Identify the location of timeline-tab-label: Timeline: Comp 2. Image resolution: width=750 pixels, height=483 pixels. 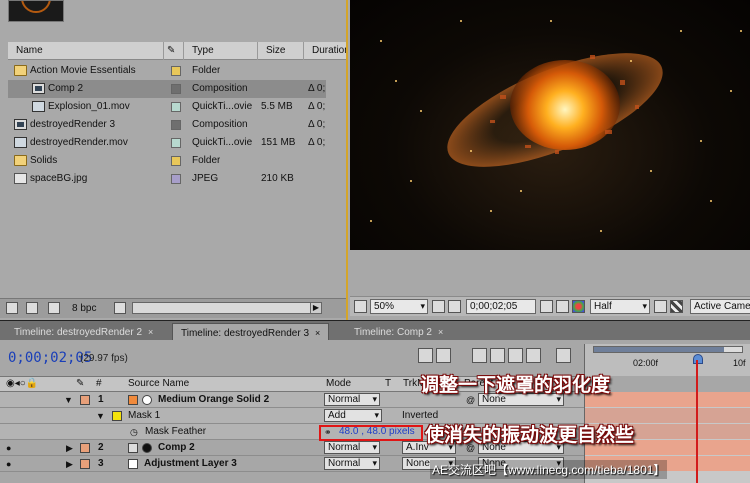
(393, 332).